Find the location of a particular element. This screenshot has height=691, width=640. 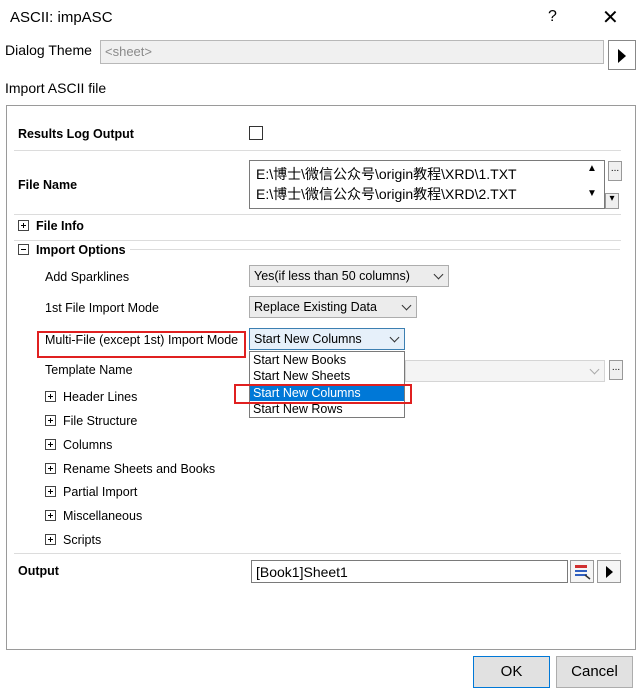

help-icon: ? is located at coordinates (552, 17).